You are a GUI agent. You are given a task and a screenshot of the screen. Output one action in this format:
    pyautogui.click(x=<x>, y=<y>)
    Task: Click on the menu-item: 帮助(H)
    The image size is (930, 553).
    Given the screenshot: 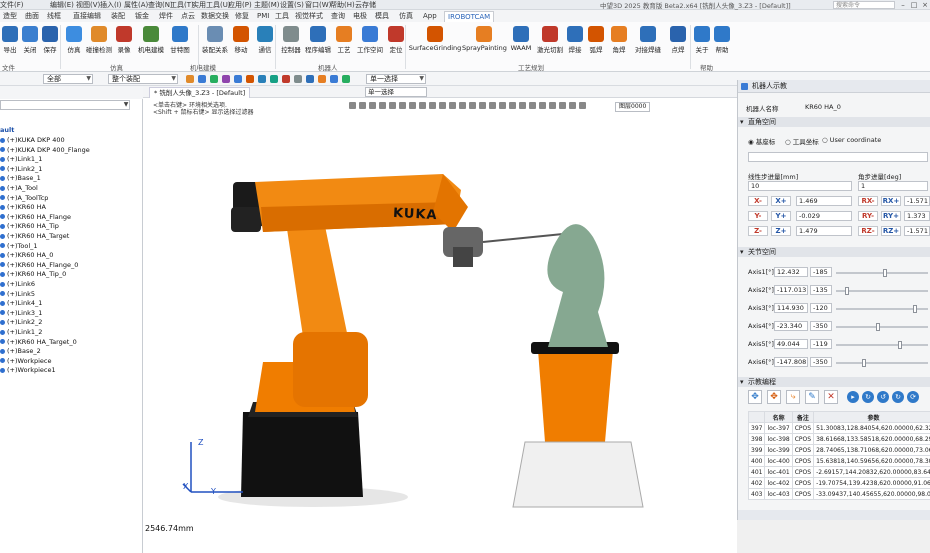 What is the action you would take?
    pyautogui.click(x=342, y=5)
    